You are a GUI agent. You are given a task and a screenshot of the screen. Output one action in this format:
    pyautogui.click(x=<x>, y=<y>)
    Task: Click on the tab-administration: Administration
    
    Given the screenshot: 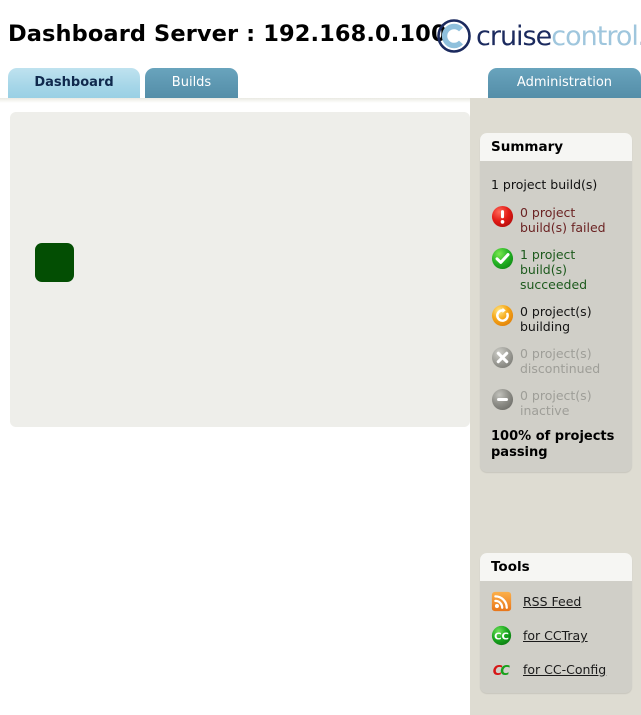 What is the action you would take?
    pyautogui.click(x=564, y=83)
    